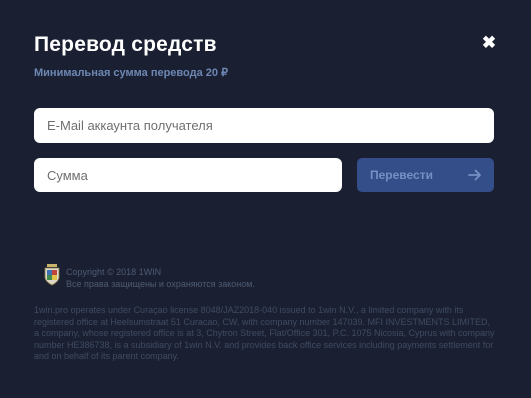  I want to click on rights-text: Все права защищены и охраняются законом., so click(160, 284).